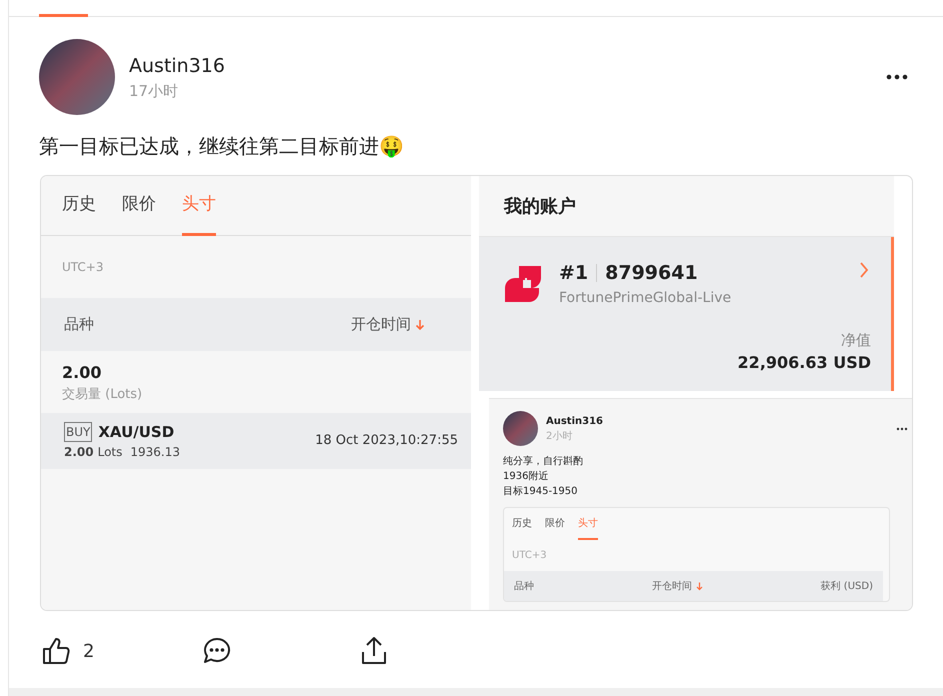 The image size is (943, 696). Describe the element at coordinates (136, 432) in the screenshot. I see `symbol-text: XAU/USD` at that location.